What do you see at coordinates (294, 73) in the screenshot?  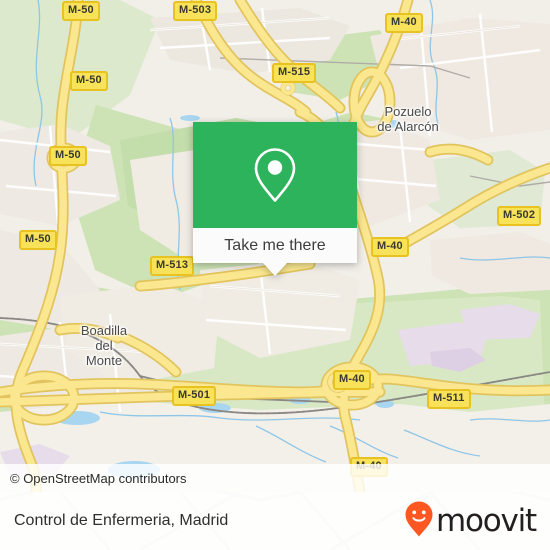 I see `road-shield-m515: M-515` at bounding box center [294, 73].